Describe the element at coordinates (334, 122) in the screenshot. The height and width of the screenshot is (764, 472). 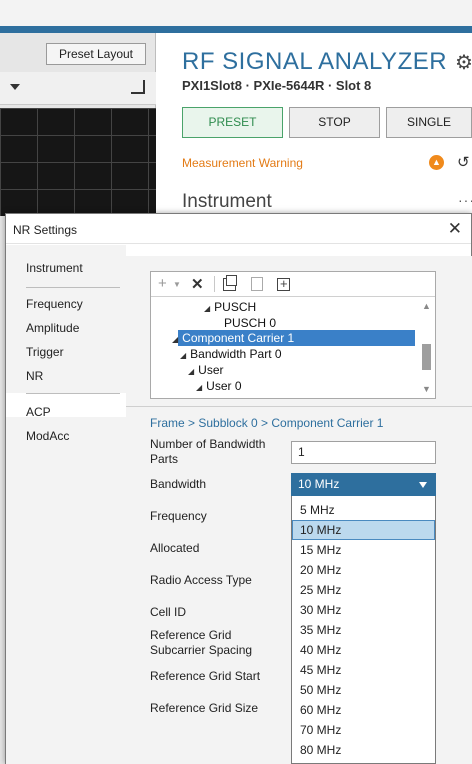
I see `stop-button: STOP` at that location.